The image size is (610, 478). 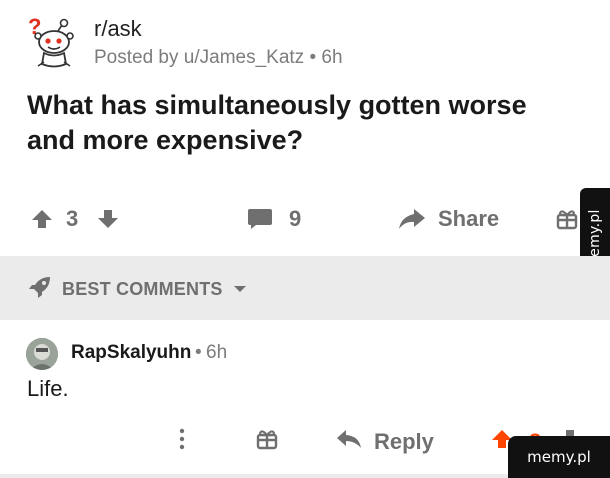 I want to click on award-button, so click(x=567, y=219).